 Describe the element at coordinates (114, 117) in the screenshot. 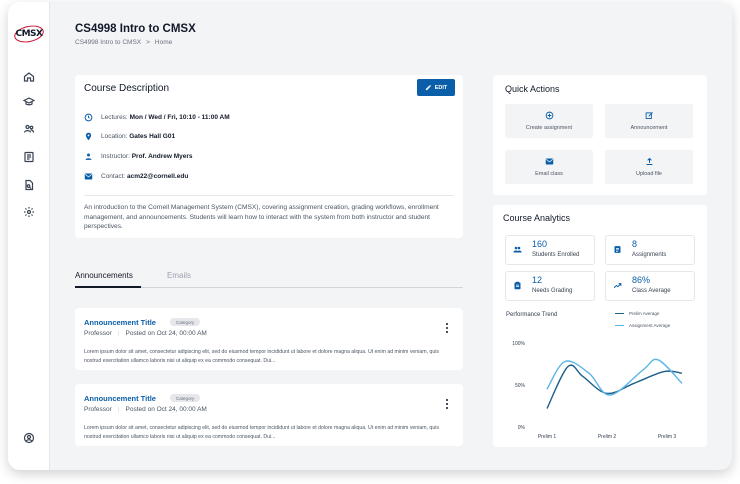

I see `lectures-label: Lectures:` at that location.